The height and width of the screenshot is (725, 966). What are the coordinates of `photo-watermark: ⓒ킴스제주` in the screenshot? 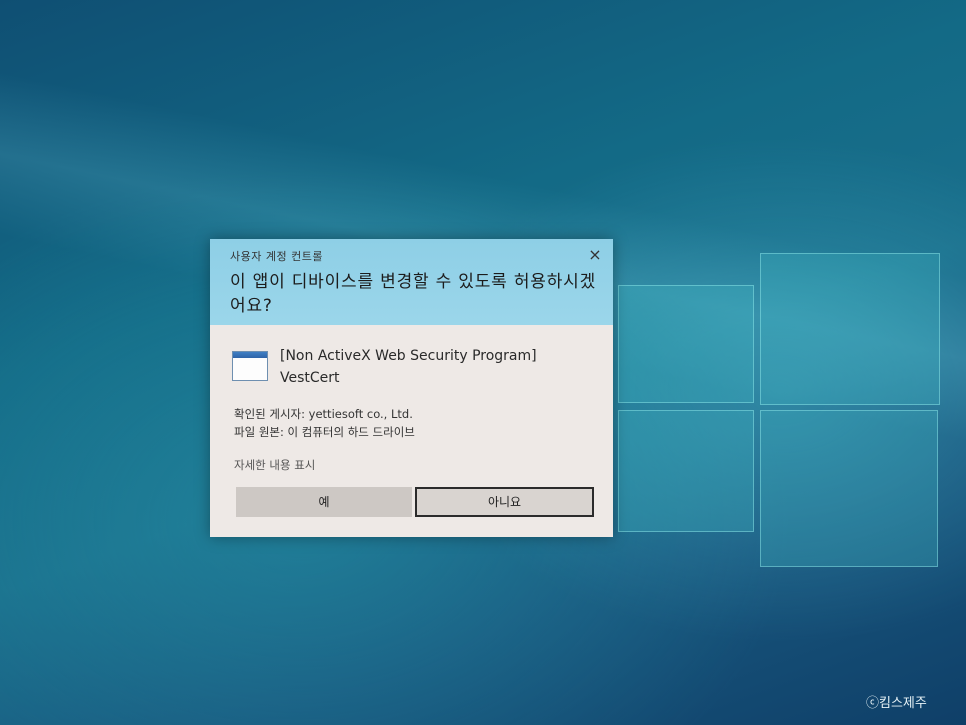 It's located at (896, 703).